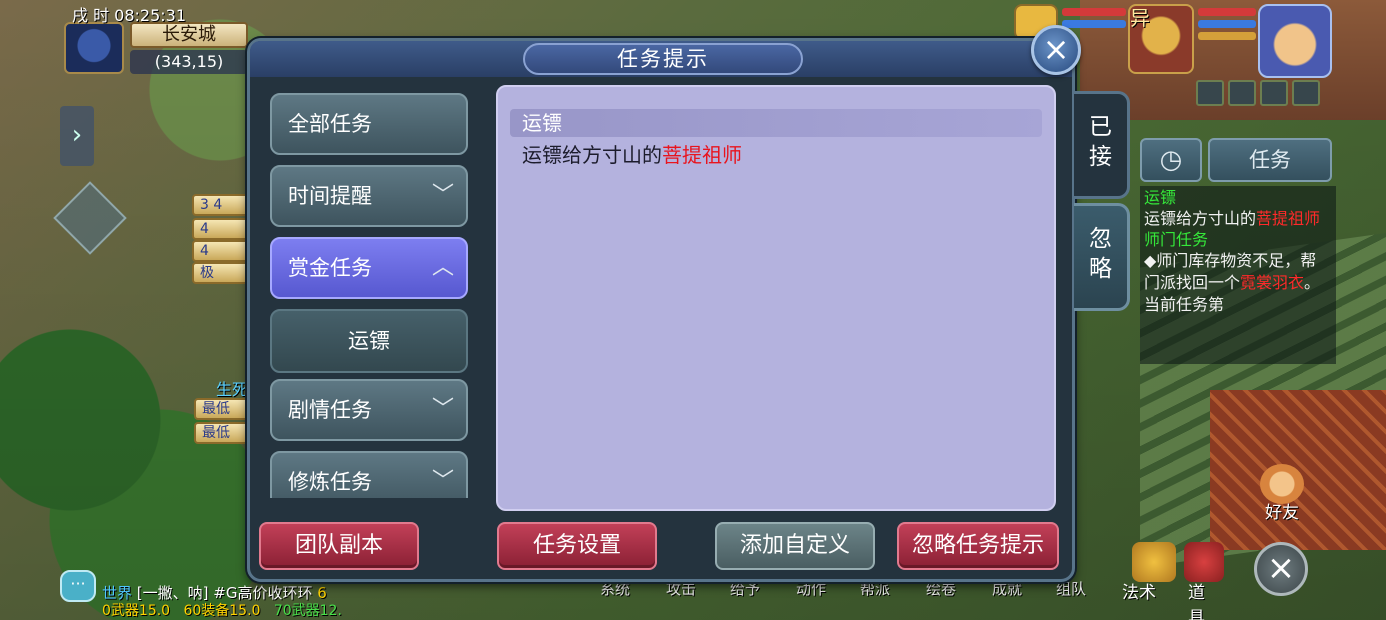 The height and width of the screenshot is (620, 1386). What do you see at coordinates (330, 124) in the screenshot?
I see `category-label: 全部任务` at bounding box center [330, 124].